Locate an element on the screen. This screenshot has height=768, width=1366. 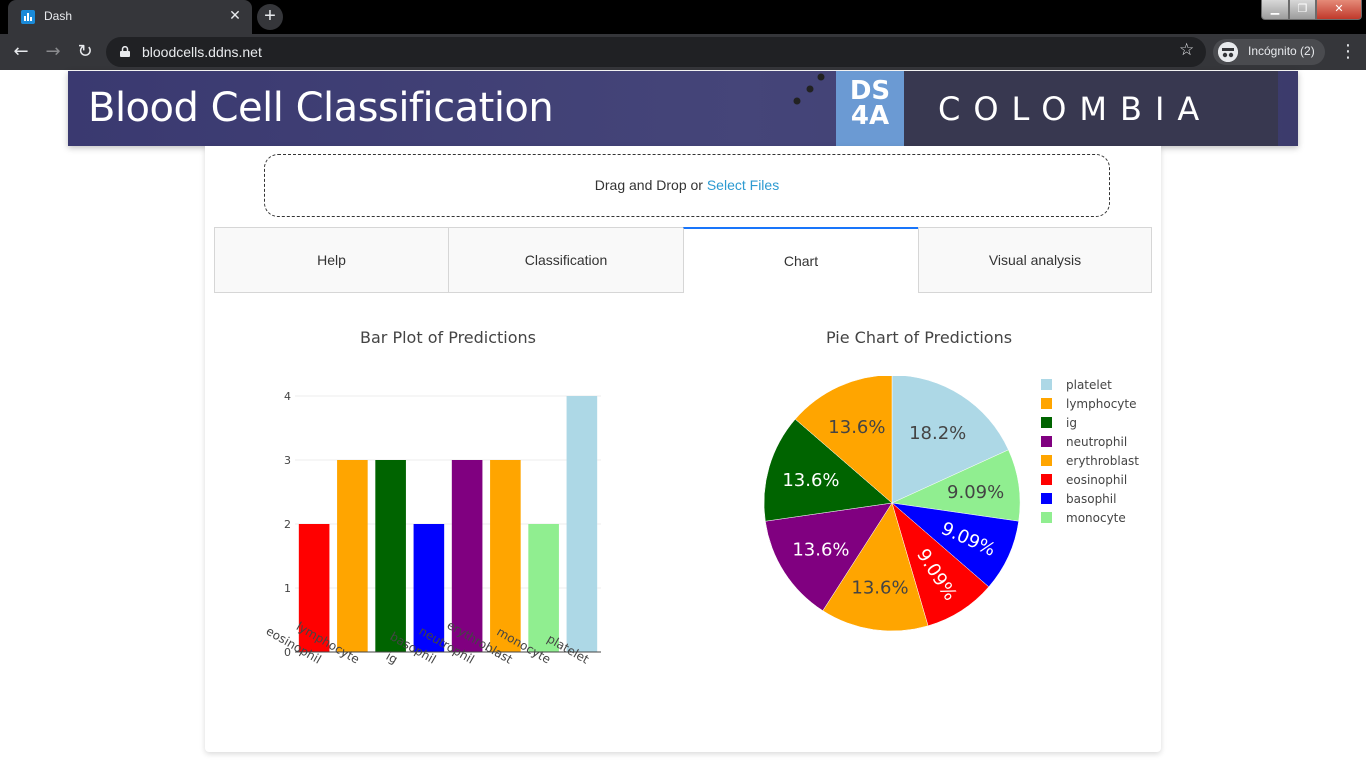
pie-chart-title: Pie Chart of Predictions is located at coordinates (919, 337).